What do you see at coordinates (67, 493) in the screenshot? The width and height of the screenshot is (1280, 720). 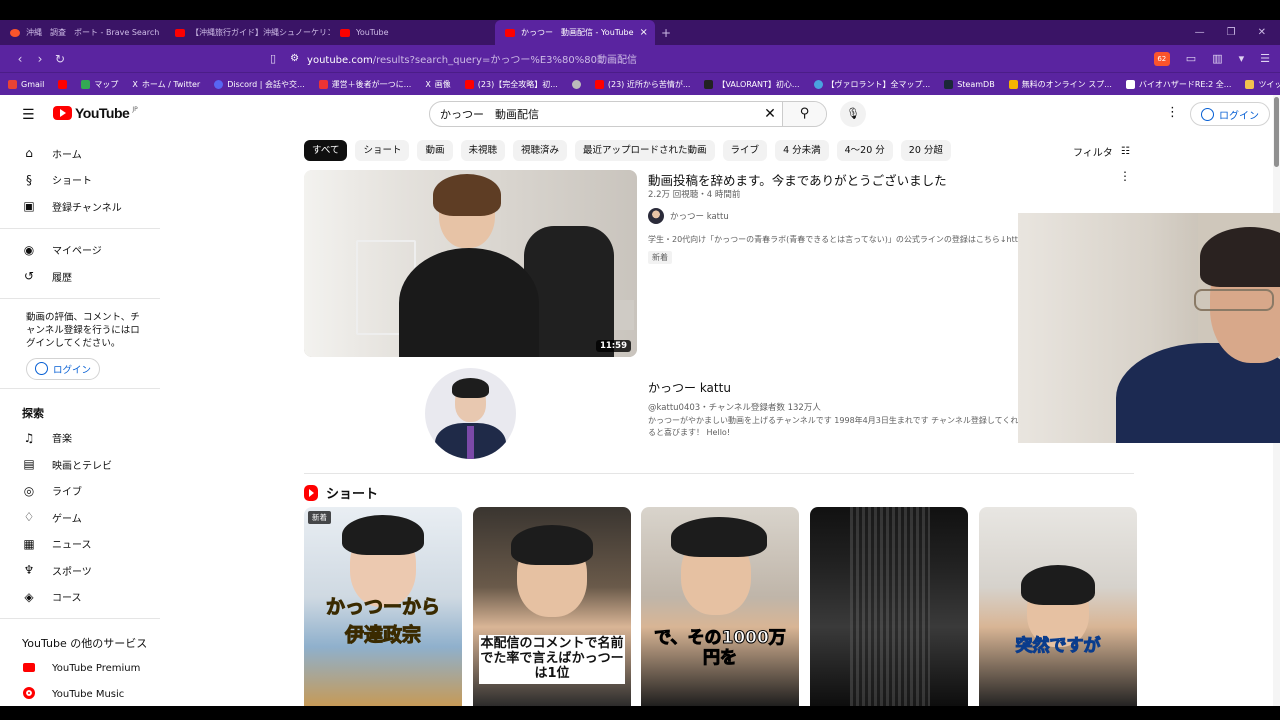 I see `sidebar-item-label: ライブ` at bounding box center [67, 493].